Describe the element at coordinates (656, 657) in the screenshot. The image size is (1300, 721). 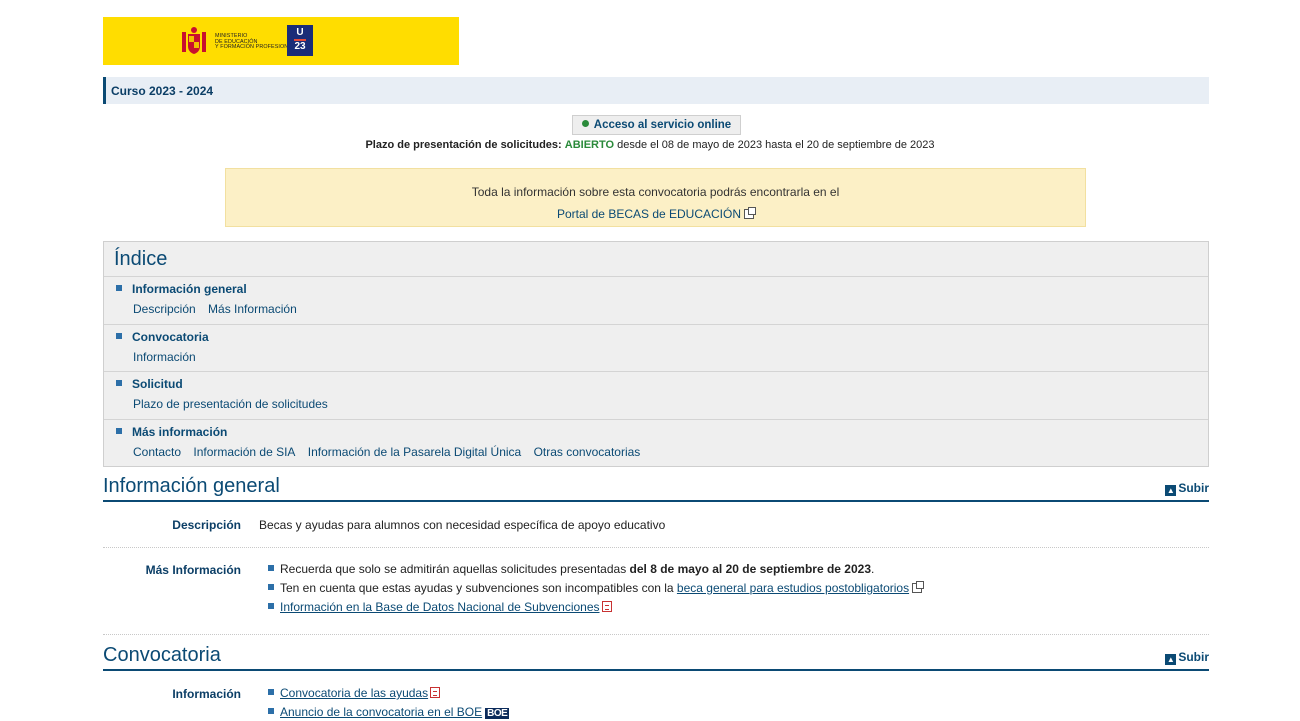
I see `section-header-convocatoria: Convocatoria ▲ Subir` at that location.